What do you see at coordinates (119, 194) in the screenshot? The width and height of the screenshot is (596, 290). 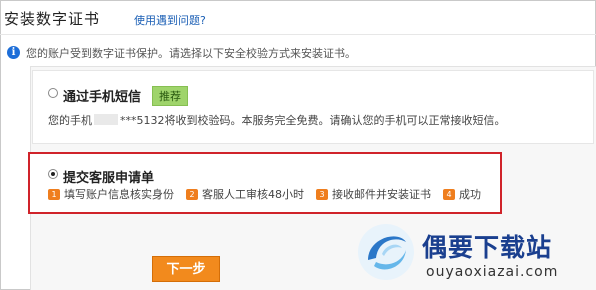 I see `step-label: 填写账户信息核实身份` at bounding box center [119, 194].